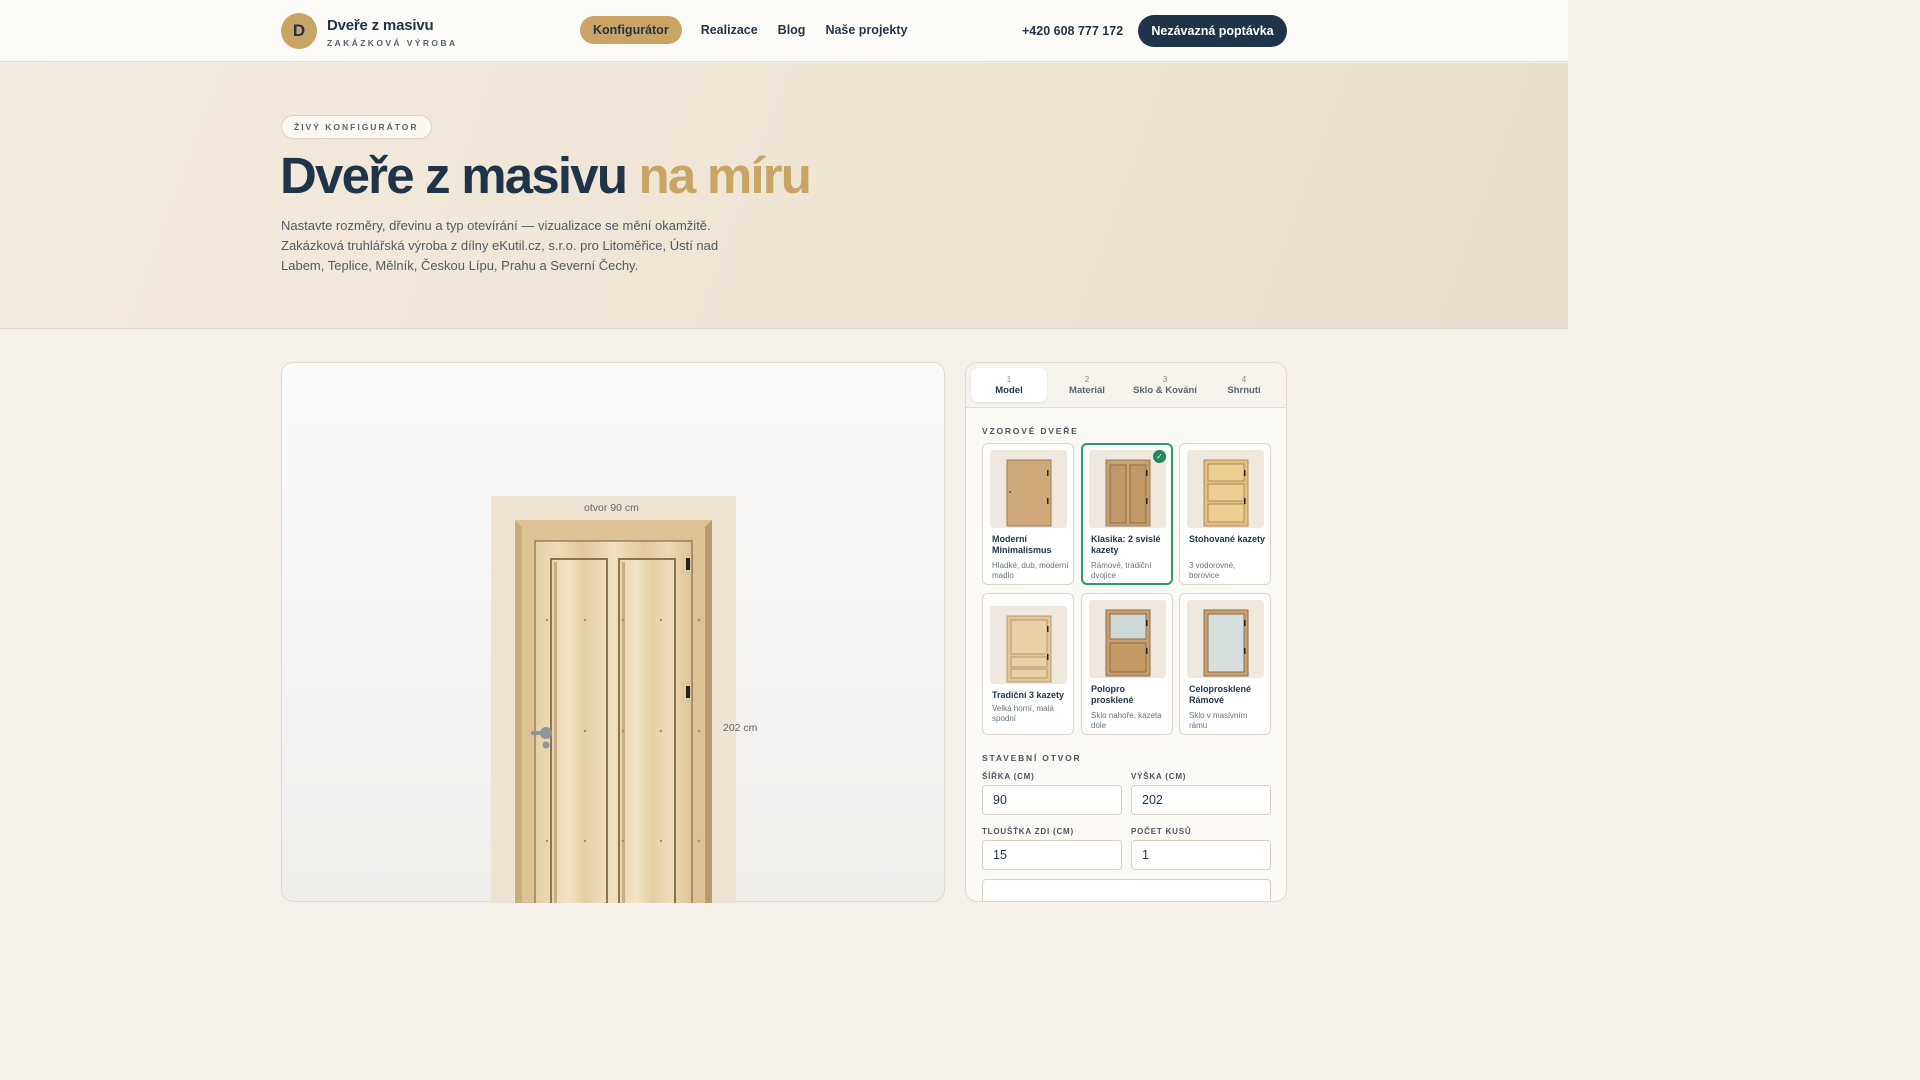 This screenshot has width=1920, height=1080. What do you see at coordinates (392, 43) in the screenshot?
I see `brand-tagline: ZAKÁZKOVÁ VÝROBA` at bounding box center [392, 43].